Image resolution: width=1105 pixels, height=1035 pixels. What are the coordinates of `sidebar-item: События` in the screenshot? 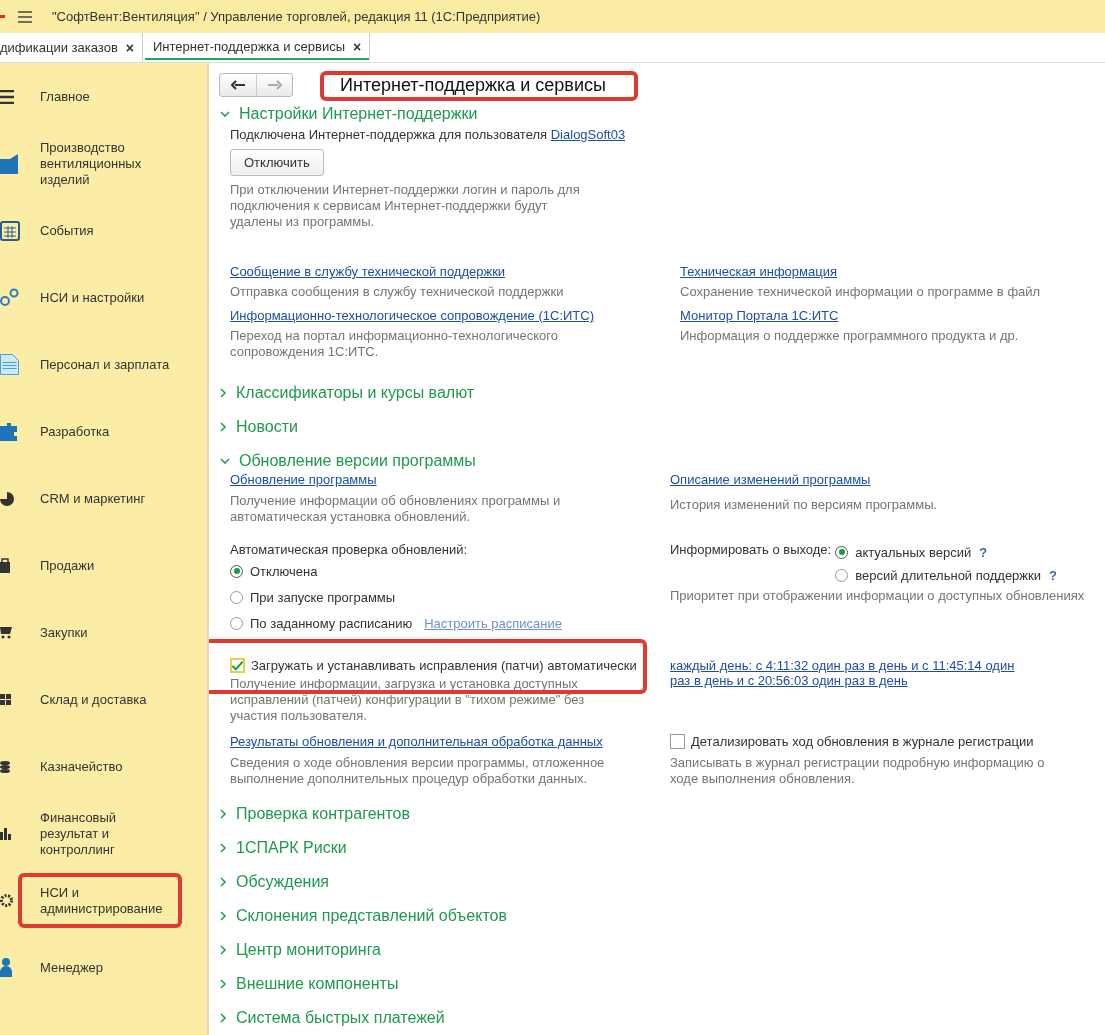 It's located at (100, 230).